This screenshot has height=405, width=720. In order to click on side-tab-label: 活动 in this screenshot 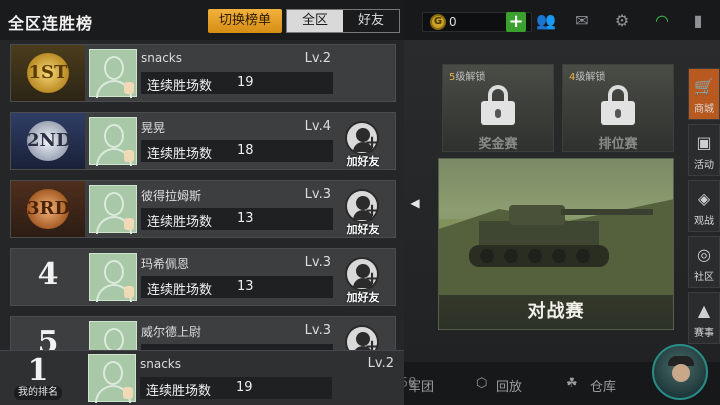, I will do `click(704, 165)`.